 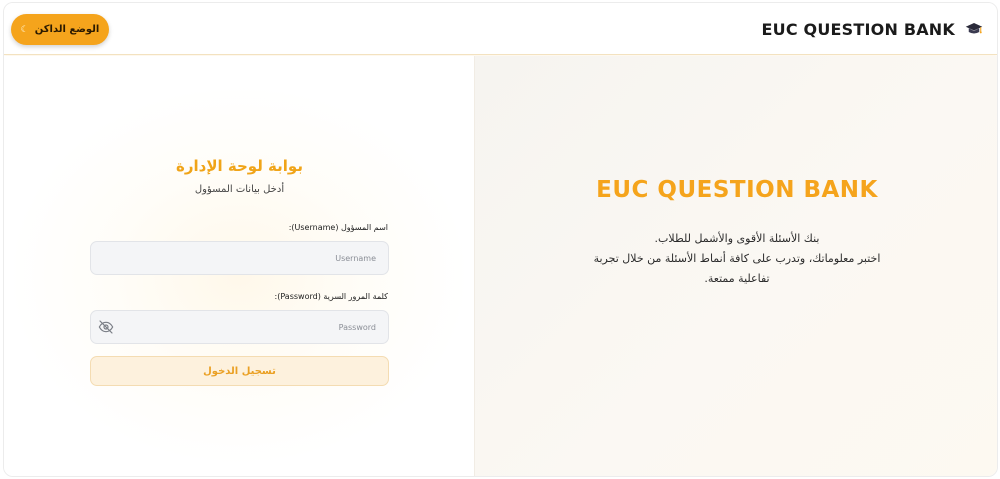 What do you see at coordinates (239, 258) in the screenshot?
I see `username-input` at bounding box center [239, 258].